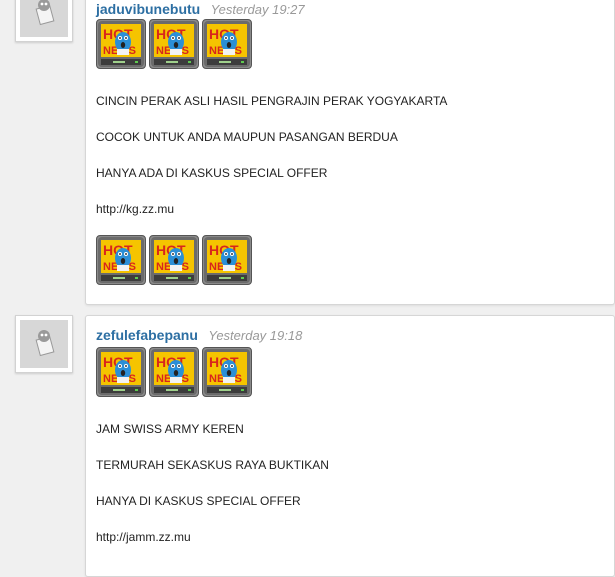 The image size is (615, 577). Describe the element at coordinates (199, 336) in the screenshot. I see `post-header: zefulefabepanu Yesterday 19:18` at that location.